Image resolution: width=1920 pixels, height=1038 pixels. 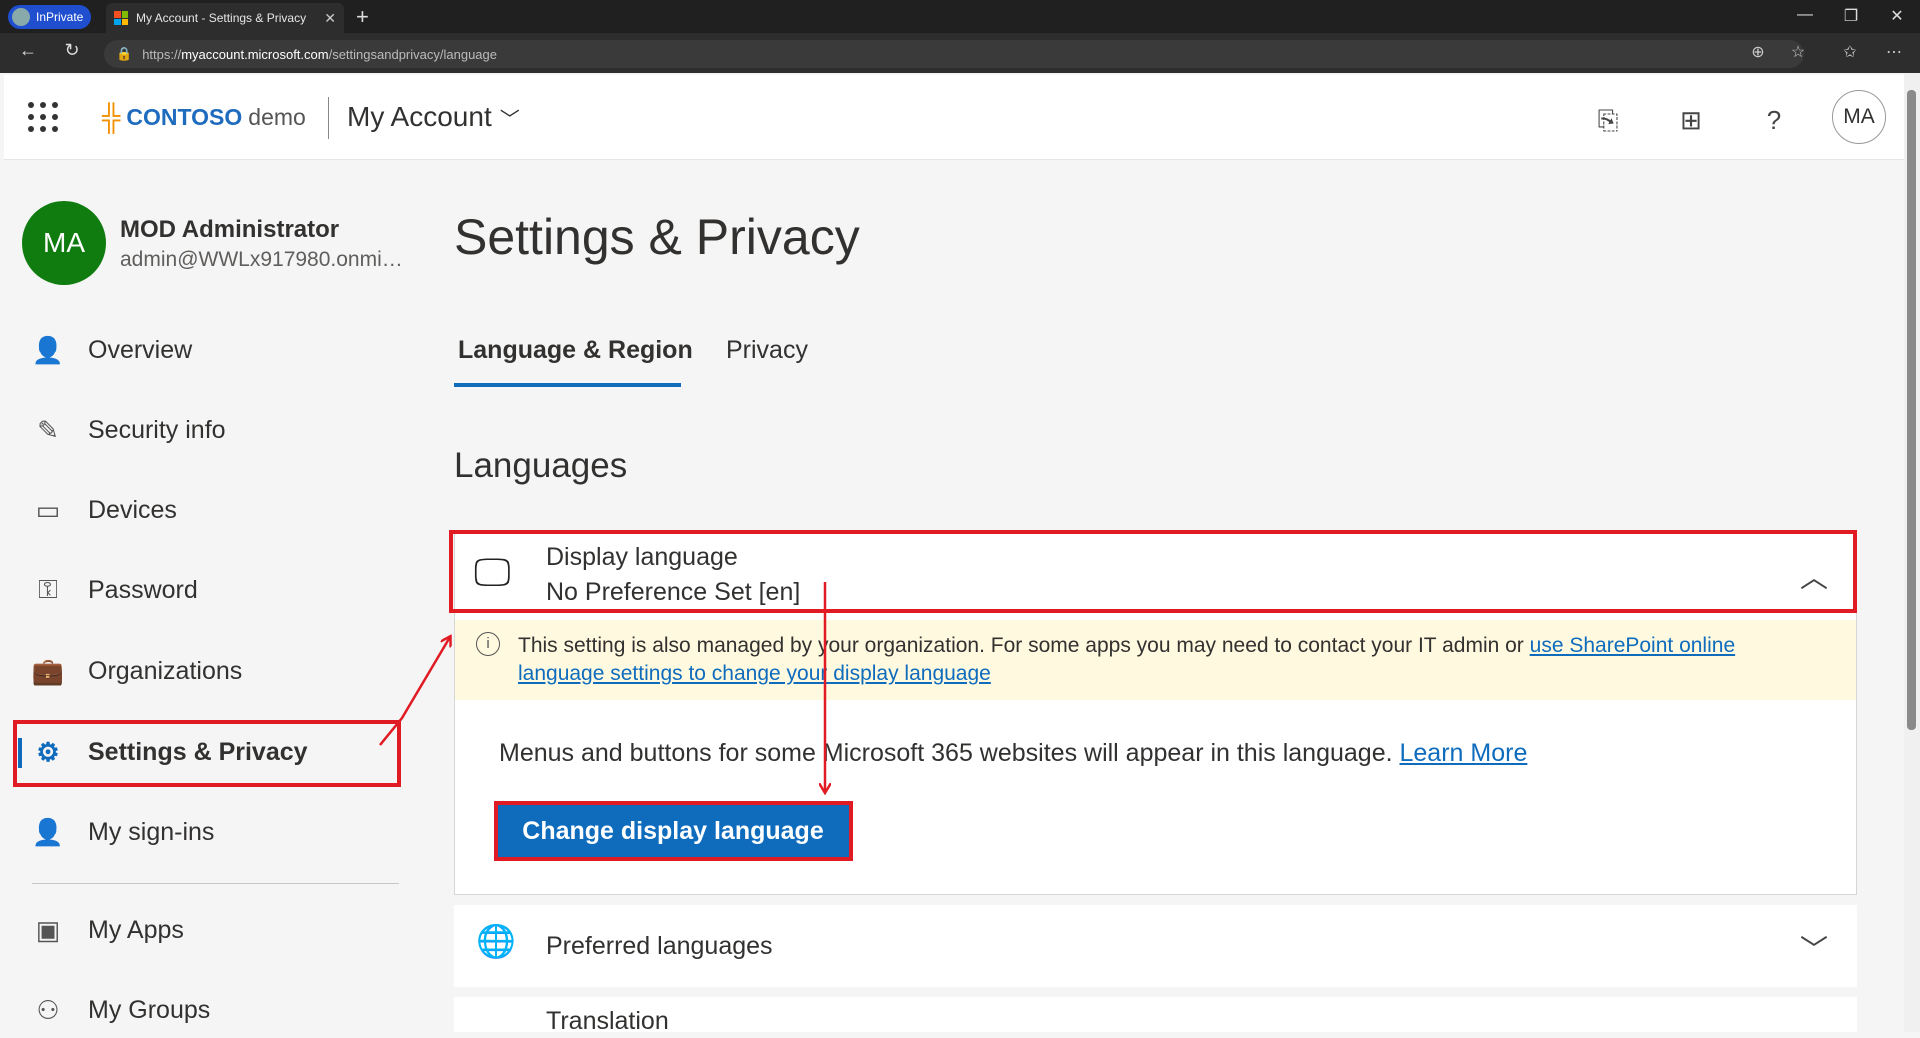 I want to click on sidebar-item-my-sign-ins: 👤 My sign-ins, so click(x=215, y=832).